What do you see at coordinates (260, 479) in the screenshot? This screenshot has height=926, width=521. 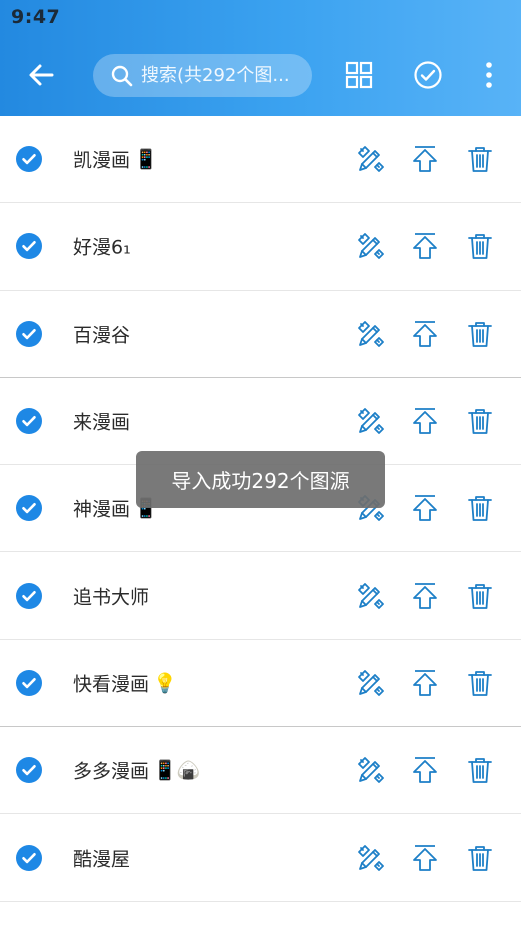 I see `toast-message: 导入成功292个图源` at bounding box center [260, 479].